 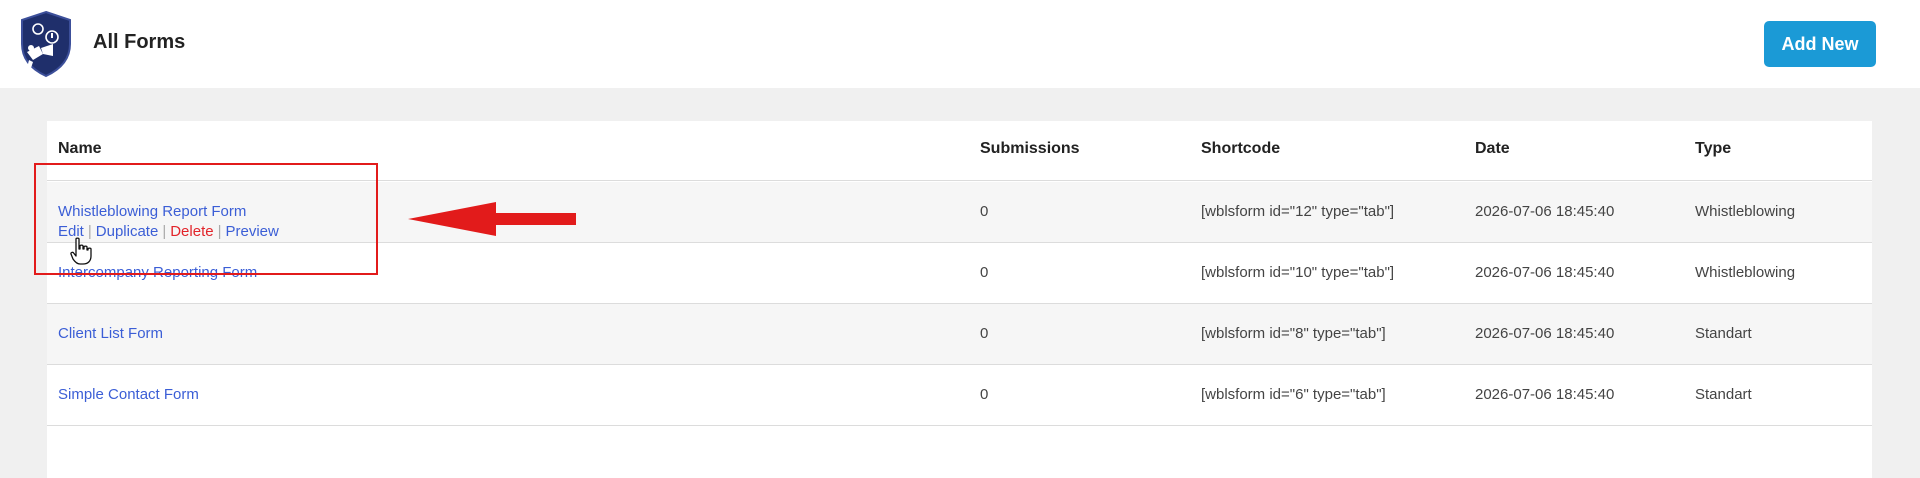 I want to click on form-name-link: Simple Contact Form, so click(x=128, y=394).